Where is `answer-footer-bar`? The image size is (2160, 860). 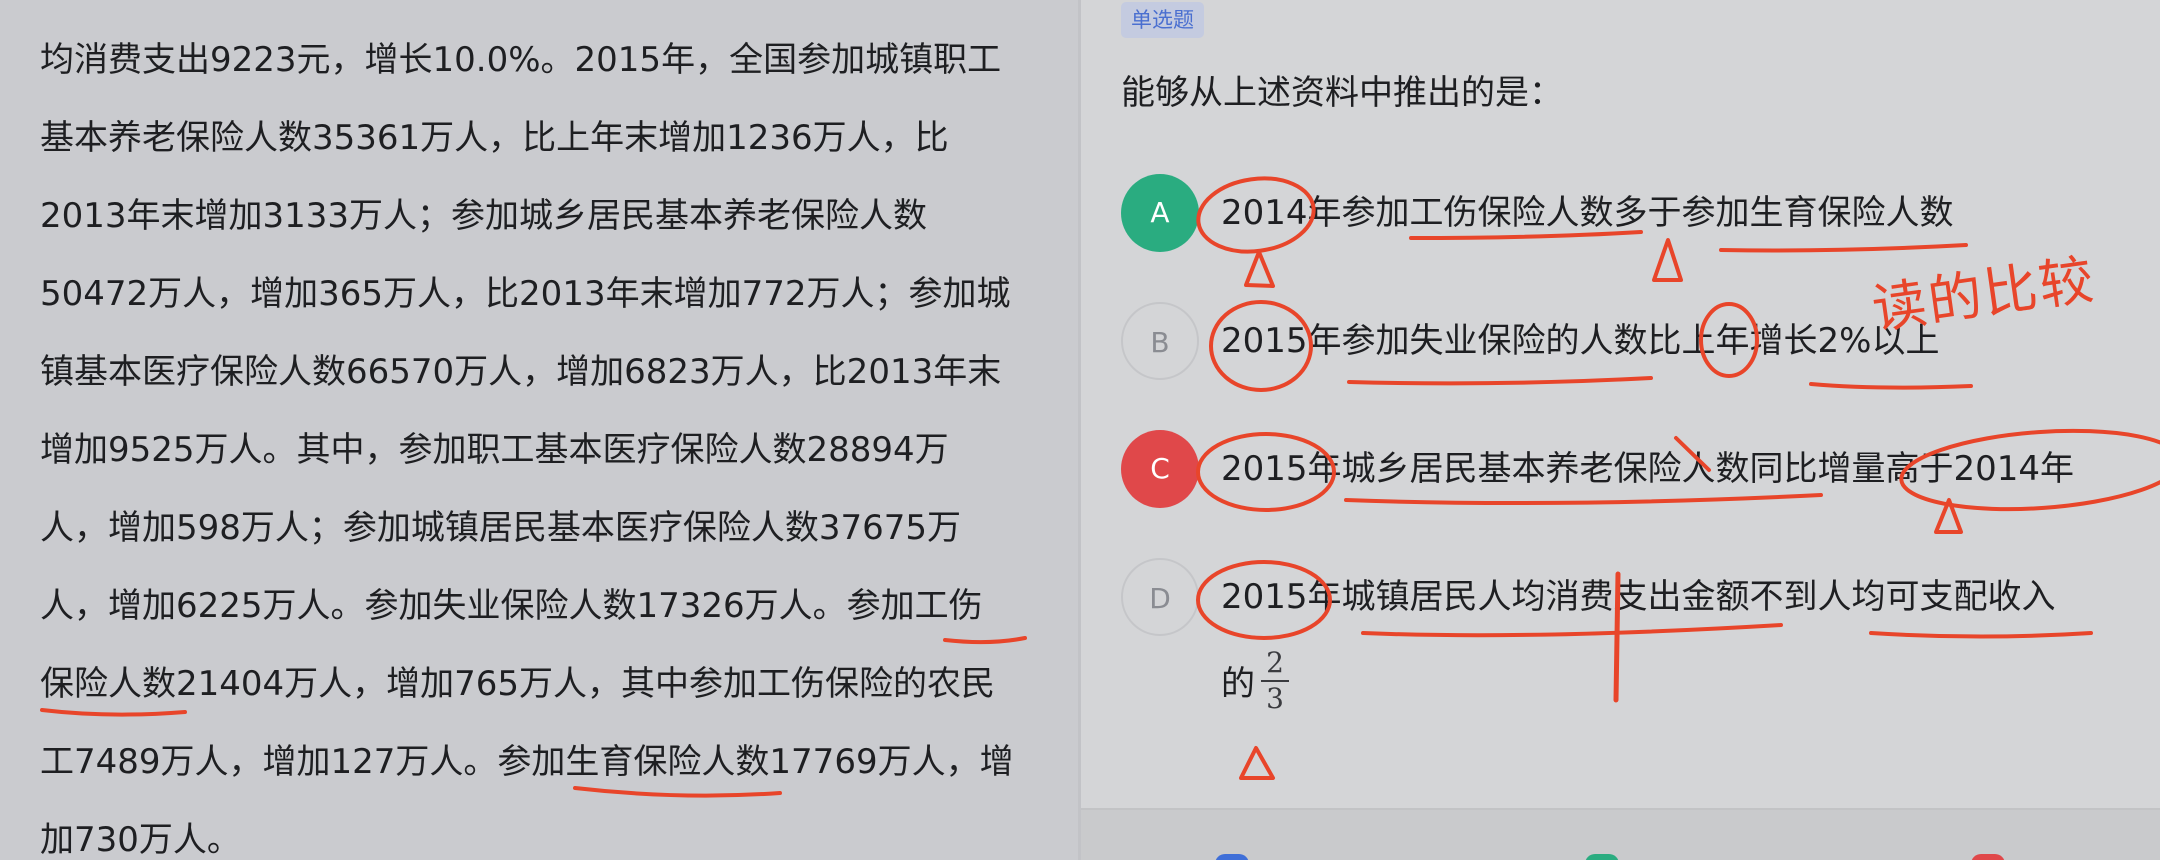 answer-footer-bar is located at coordinates (1620, 834).